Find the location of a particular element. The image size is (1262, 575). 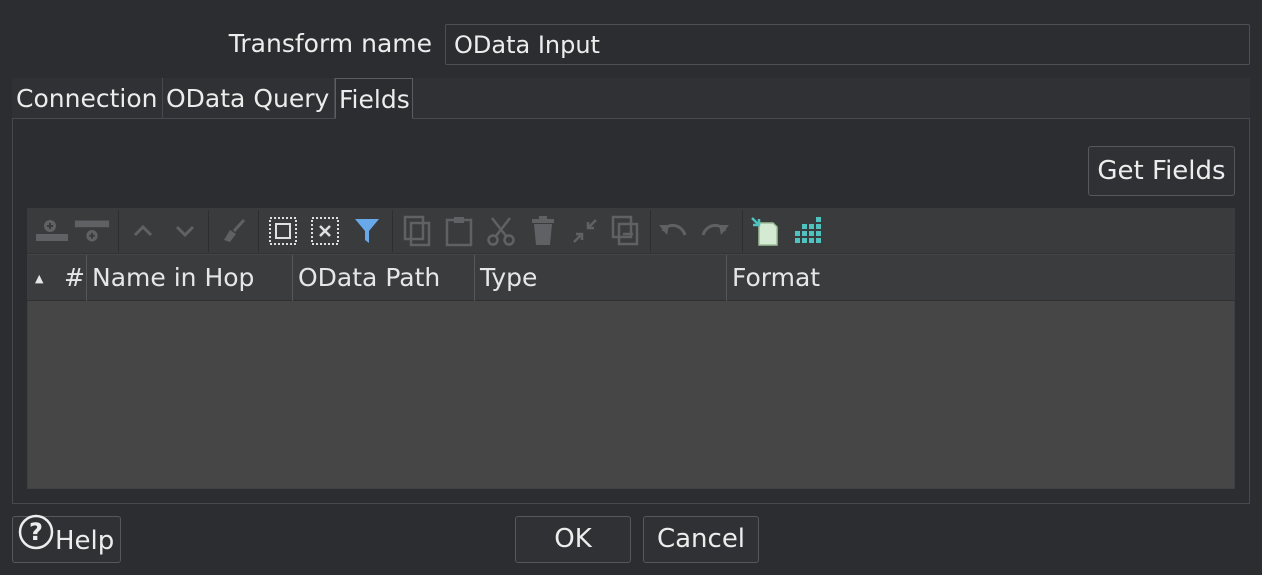

cut-icon is located at coordinates (501, 231).